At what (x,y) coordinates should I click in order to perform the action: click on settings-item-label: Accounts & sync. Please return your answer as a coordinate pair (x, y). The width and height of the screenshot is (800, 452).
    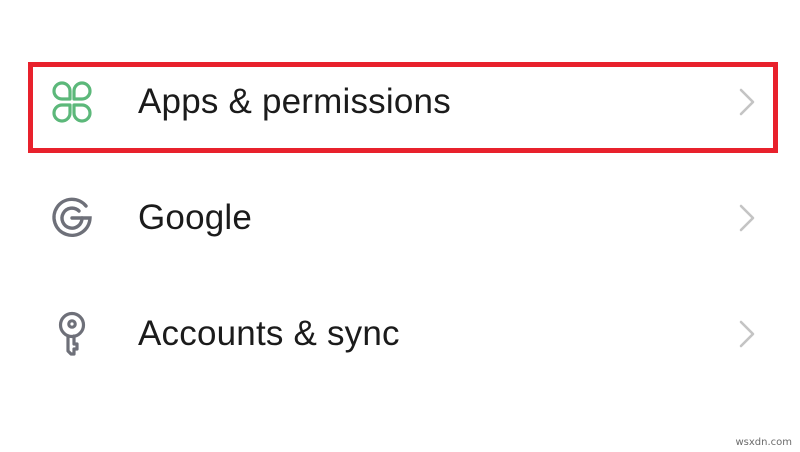
    Looking at the image, I should click on (269, 333).